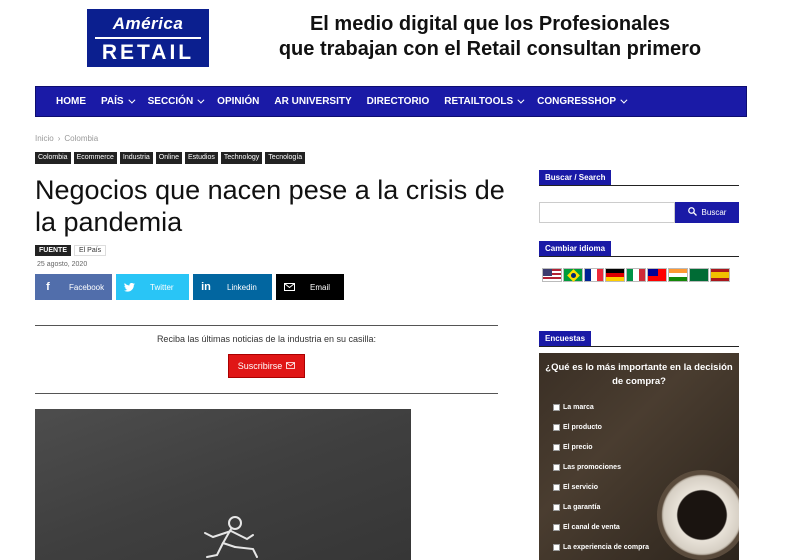 The width and height of the screenshot is (790, 560). Describe the element at coordinates (44, 138) in the screenshot. I see `breadcrumb-home: Inicio` at that location.